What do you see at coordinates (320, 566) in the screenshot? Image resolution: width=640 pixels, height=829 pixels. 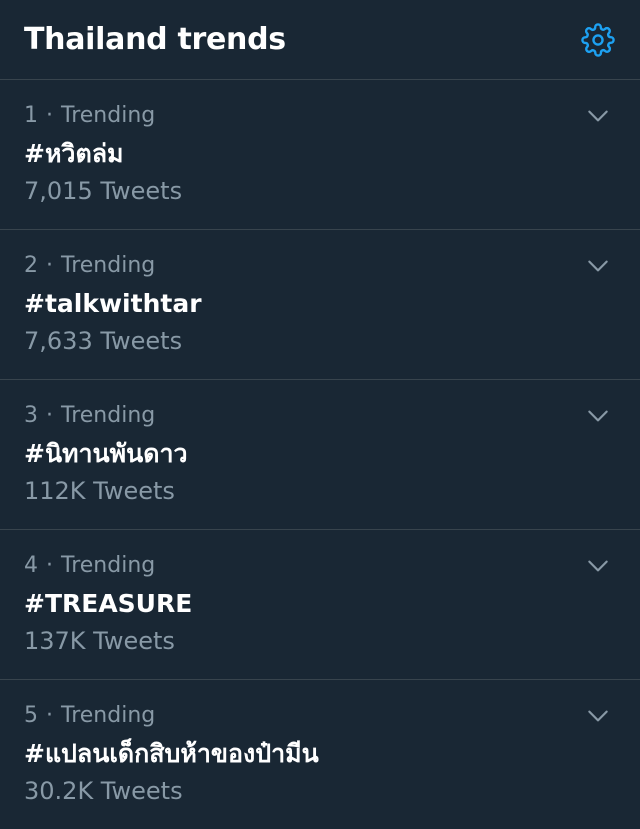 I see `trend-meta: 4 · Trending` at bounding box center [320, 566].